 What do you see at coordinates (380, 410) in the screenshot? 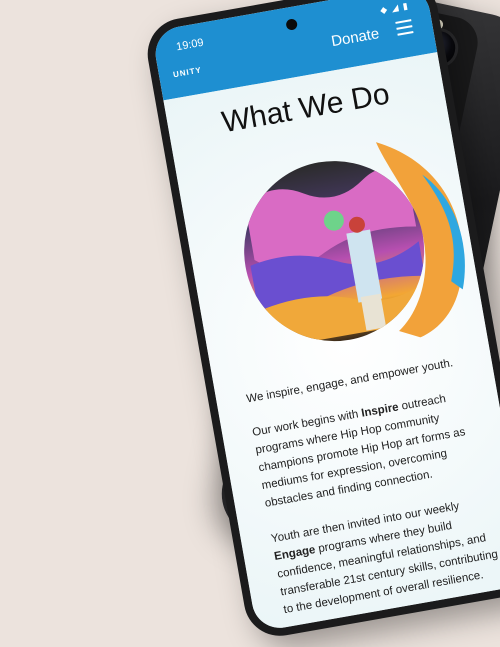
I see `inspire-strong: Inspire` at bounding box center [380, 410].